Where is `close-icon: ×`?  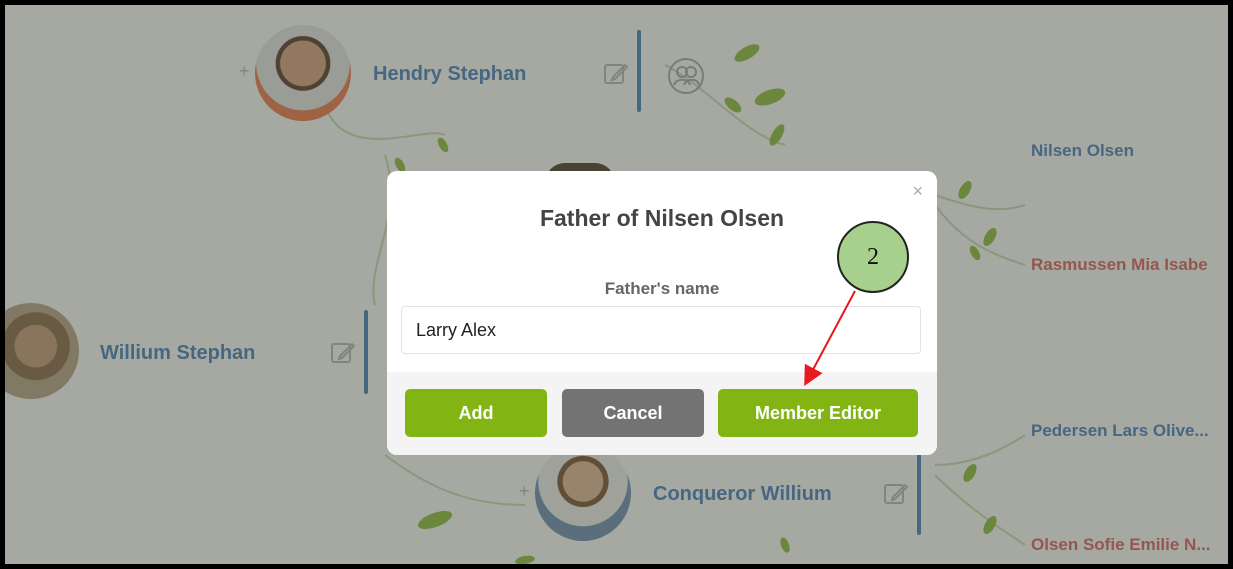 close-icon: × is located at coordinates (917, 191).